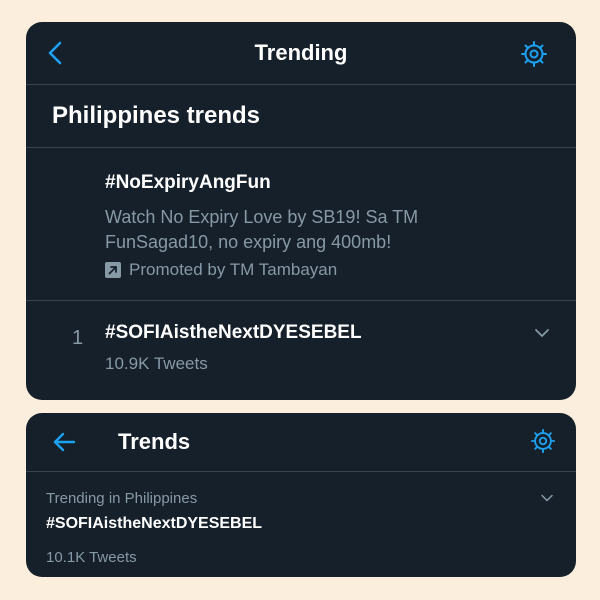  Describe the element at coordinates (154, 441) in the screenshot. I see `page-title: Trends` at that location.